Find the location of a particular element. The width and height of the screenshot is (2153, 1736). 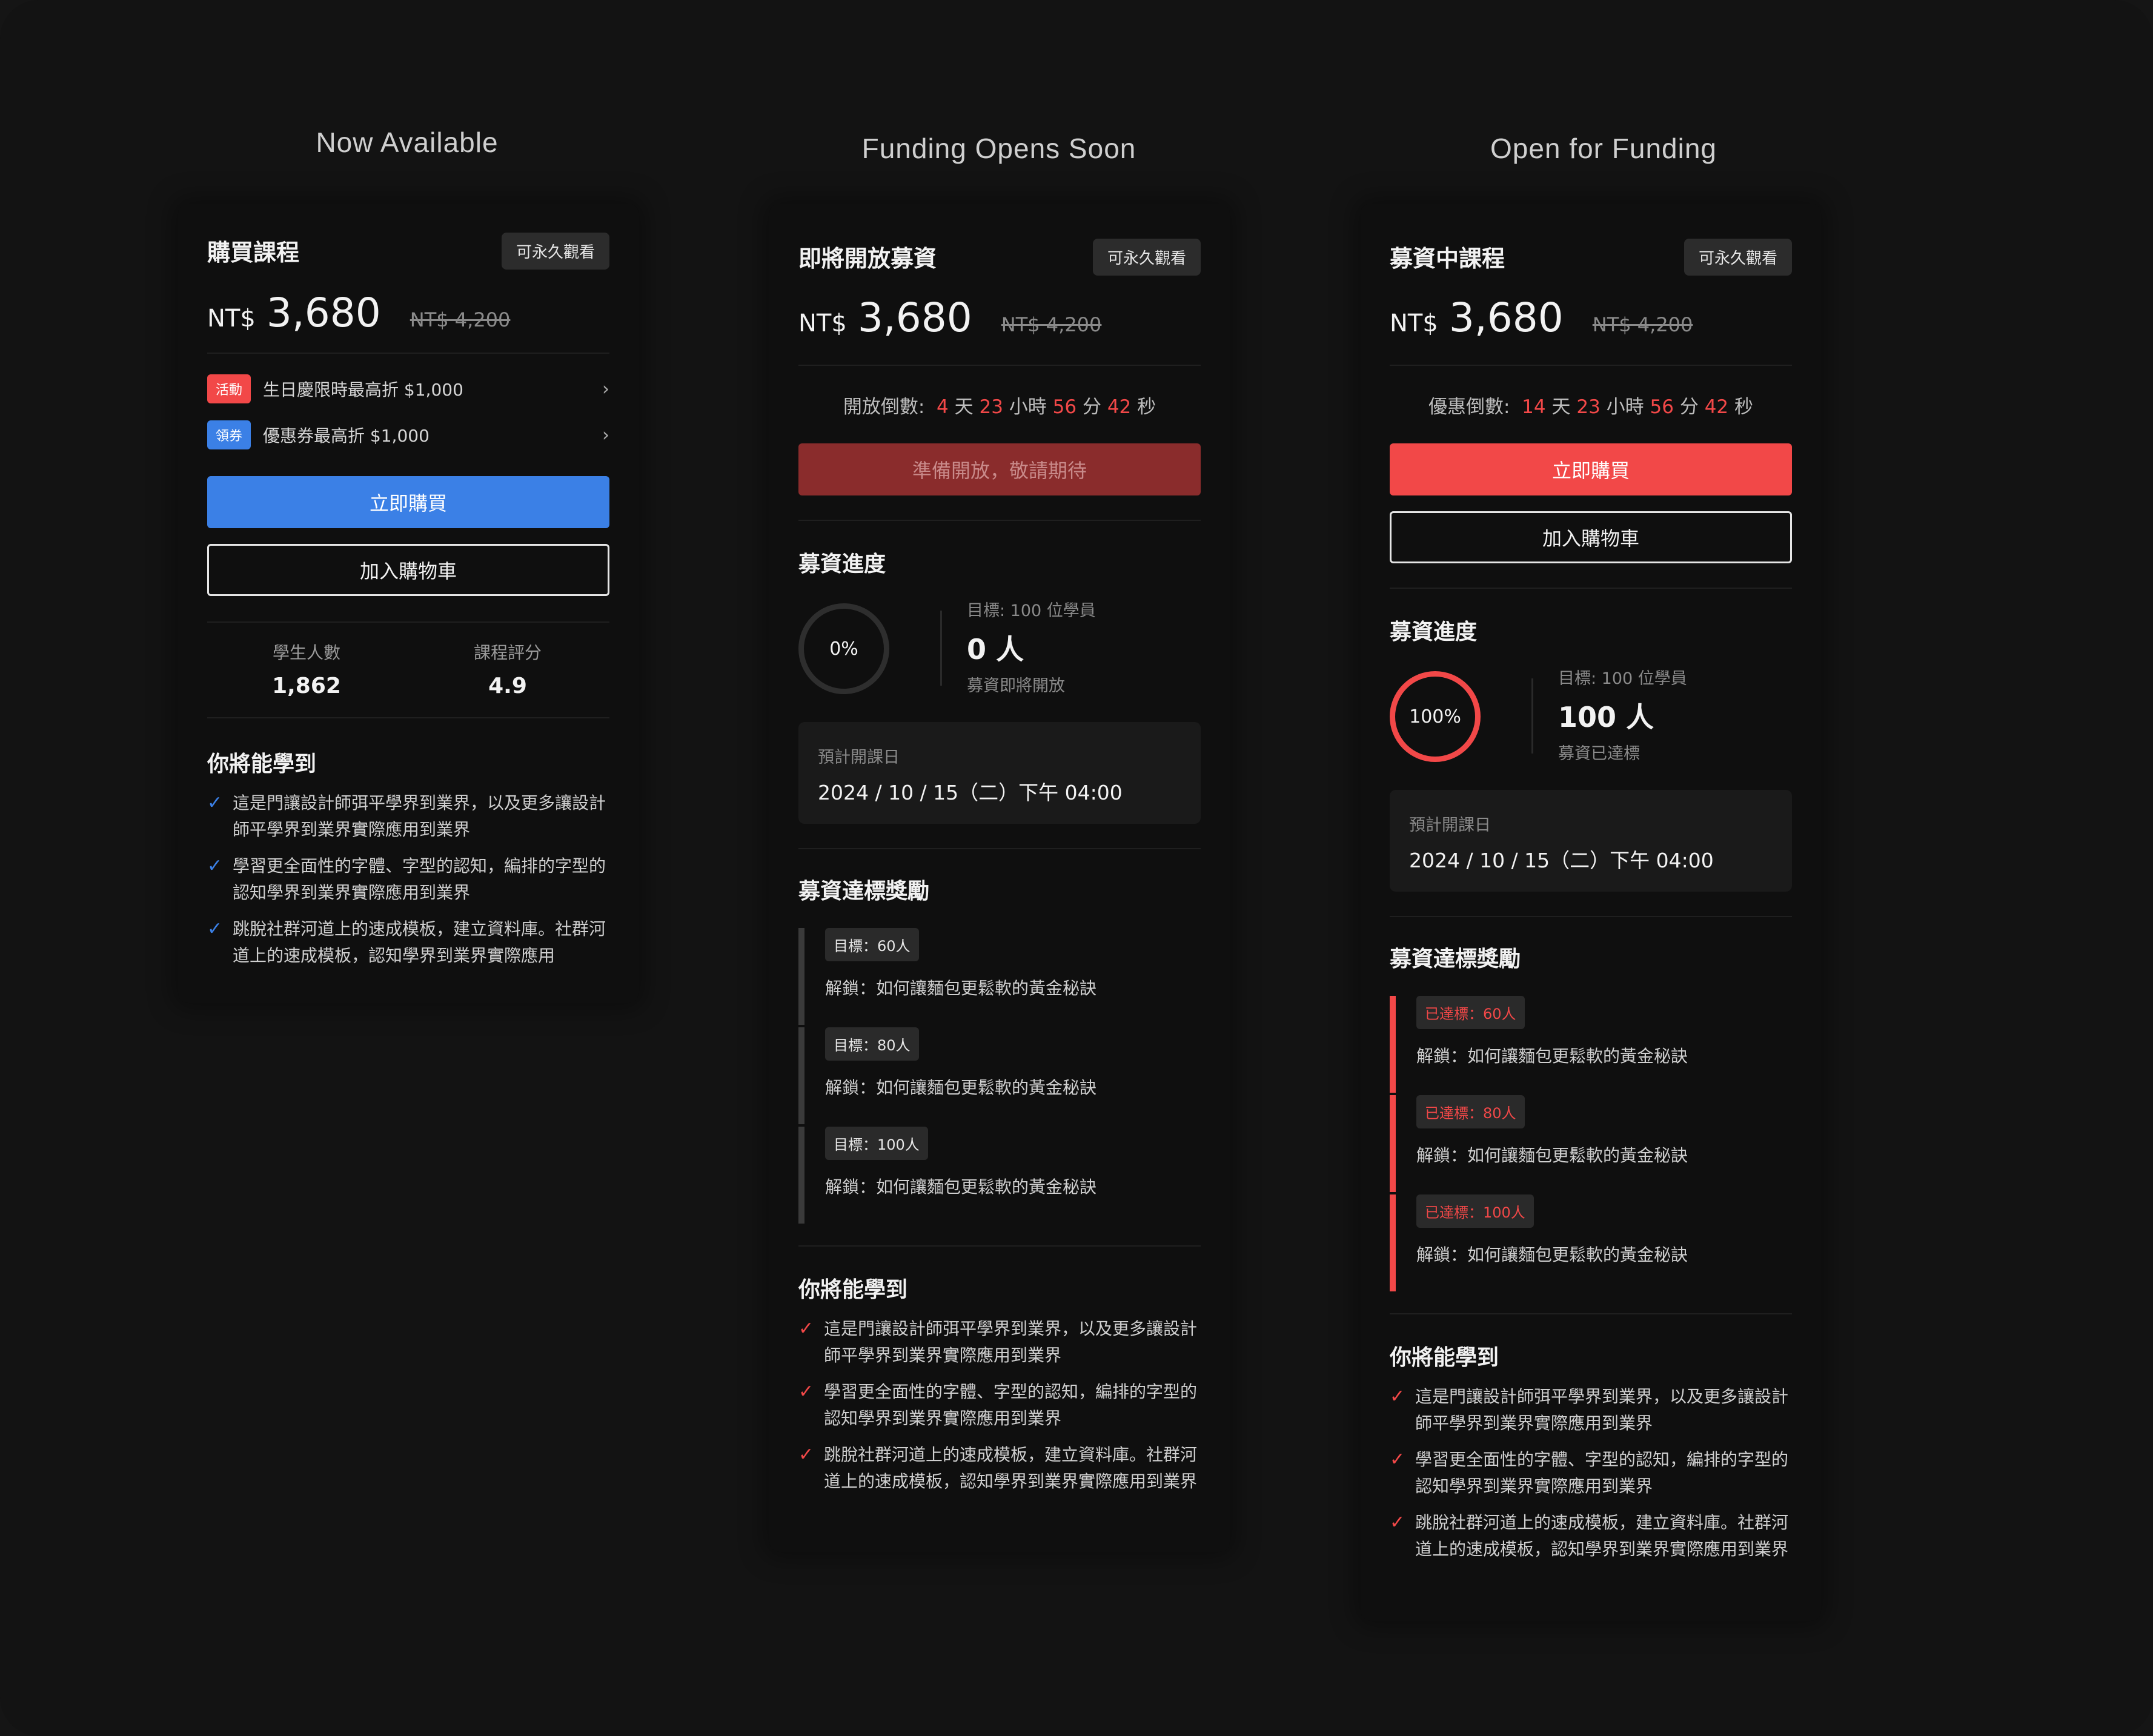

card-title: 即將開放募資 is located at coordinates (867, 258).